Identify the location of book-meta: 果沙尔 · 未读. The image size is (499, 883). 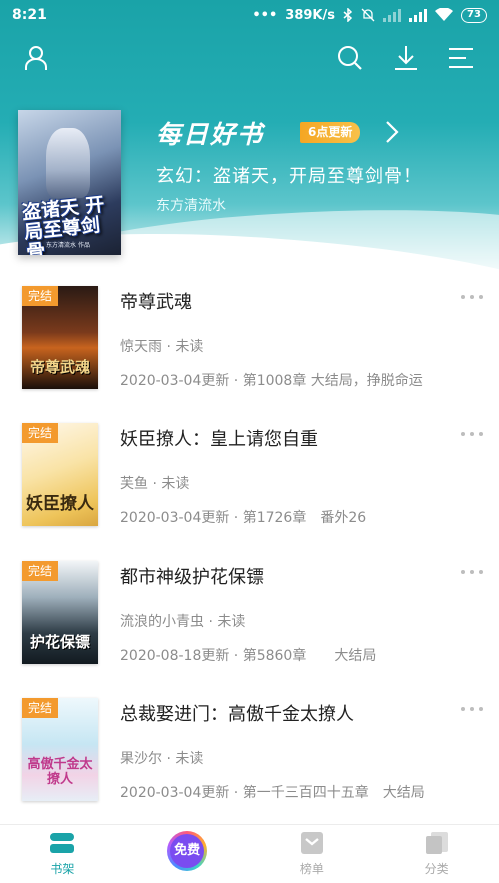
(162, 759).